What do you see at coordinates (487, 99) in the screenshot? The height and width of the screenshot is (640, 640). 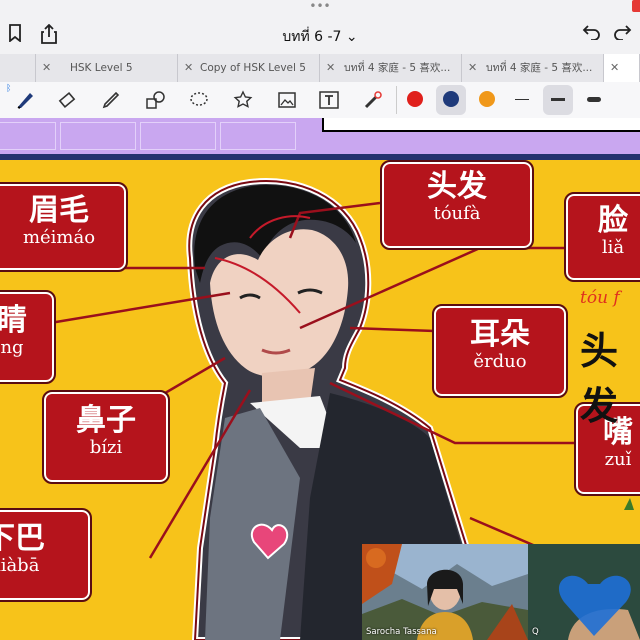 I see `color-orange-swatch` at bounding box center [487, 99].